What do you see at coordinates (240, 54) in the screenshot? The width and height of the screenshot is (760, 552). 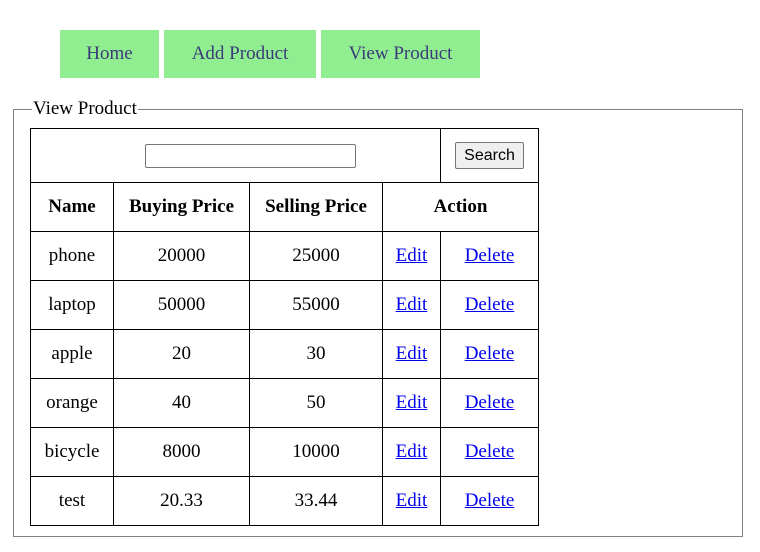 I see `nav-add-product-link: Add Product` at bounding box center [240, 54].